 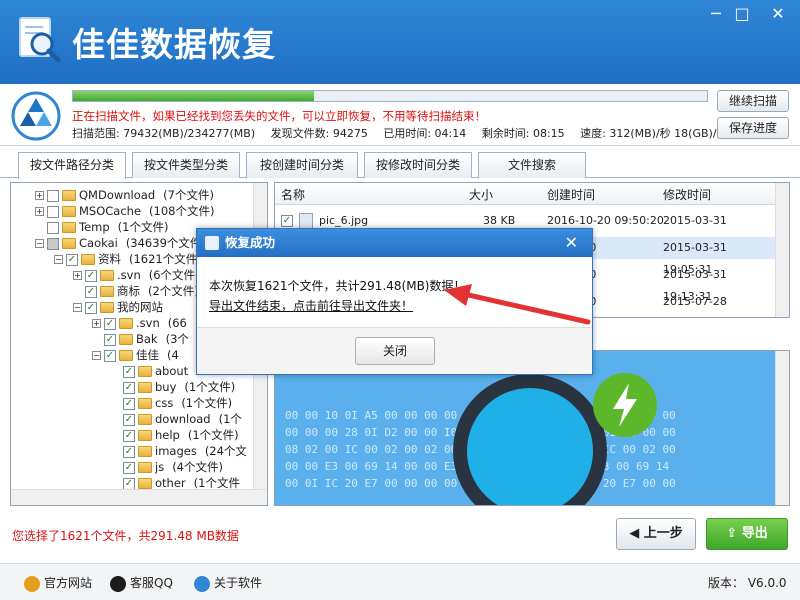 I want to click on dialog-close-button: 关闭, so click(x=395, y=351).